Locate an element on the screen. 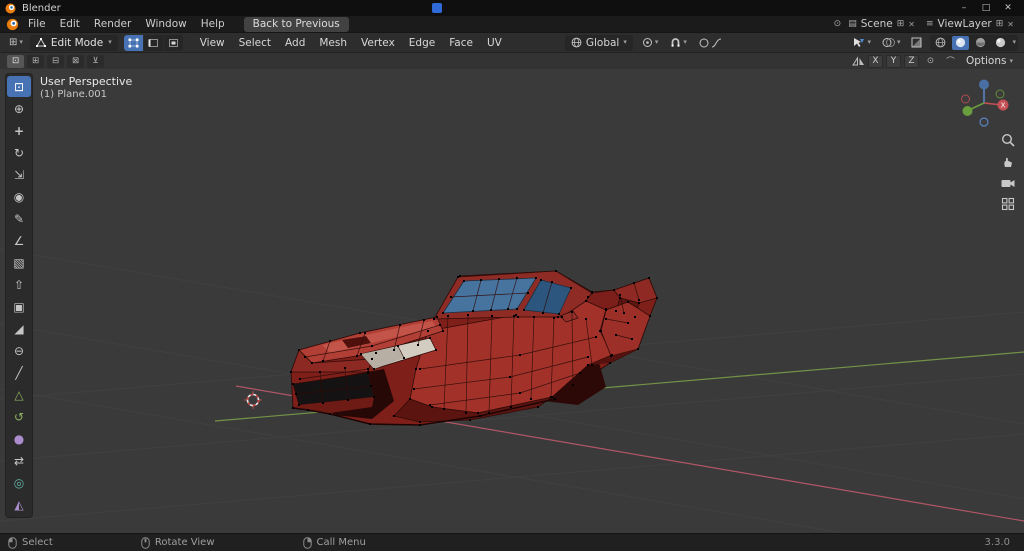  tool-box-select: ⊡ is located at coordinates (19, 86).